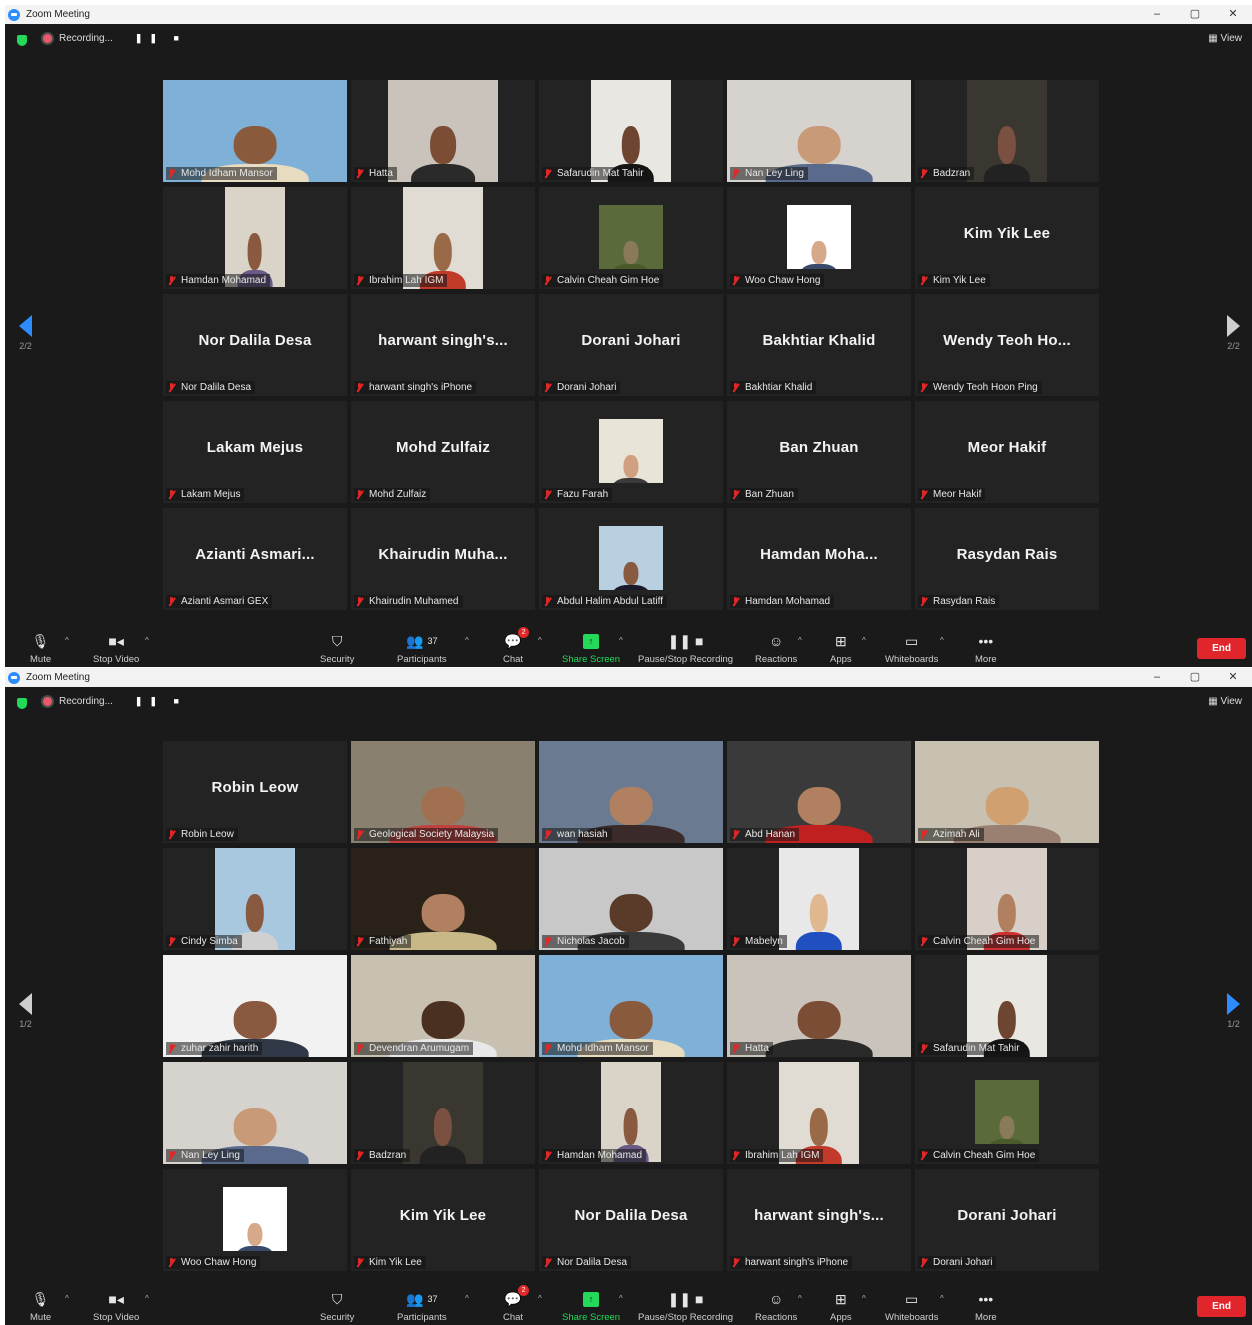 This screenshot has width=1252, height=1325. I want to click on next-page-arrow: 1/2, so click(1233, 1011).